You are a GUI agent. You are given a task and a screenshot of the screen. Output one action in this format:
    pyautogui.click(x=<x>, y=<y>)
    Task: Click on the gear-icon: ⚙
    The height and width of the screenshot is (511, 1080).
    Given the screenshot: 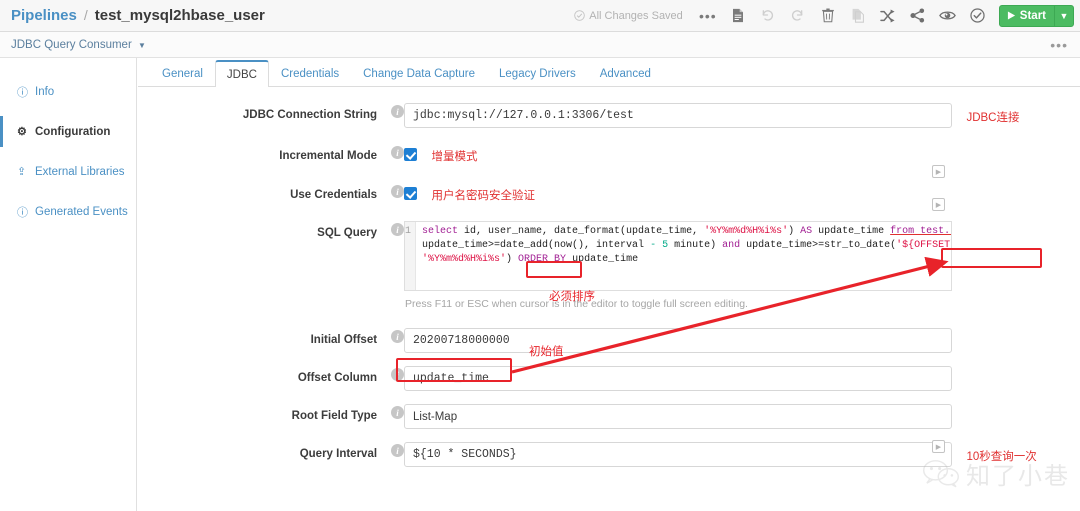 What is the action you would take?
    pyautogui.click(x=22, y=132)
    